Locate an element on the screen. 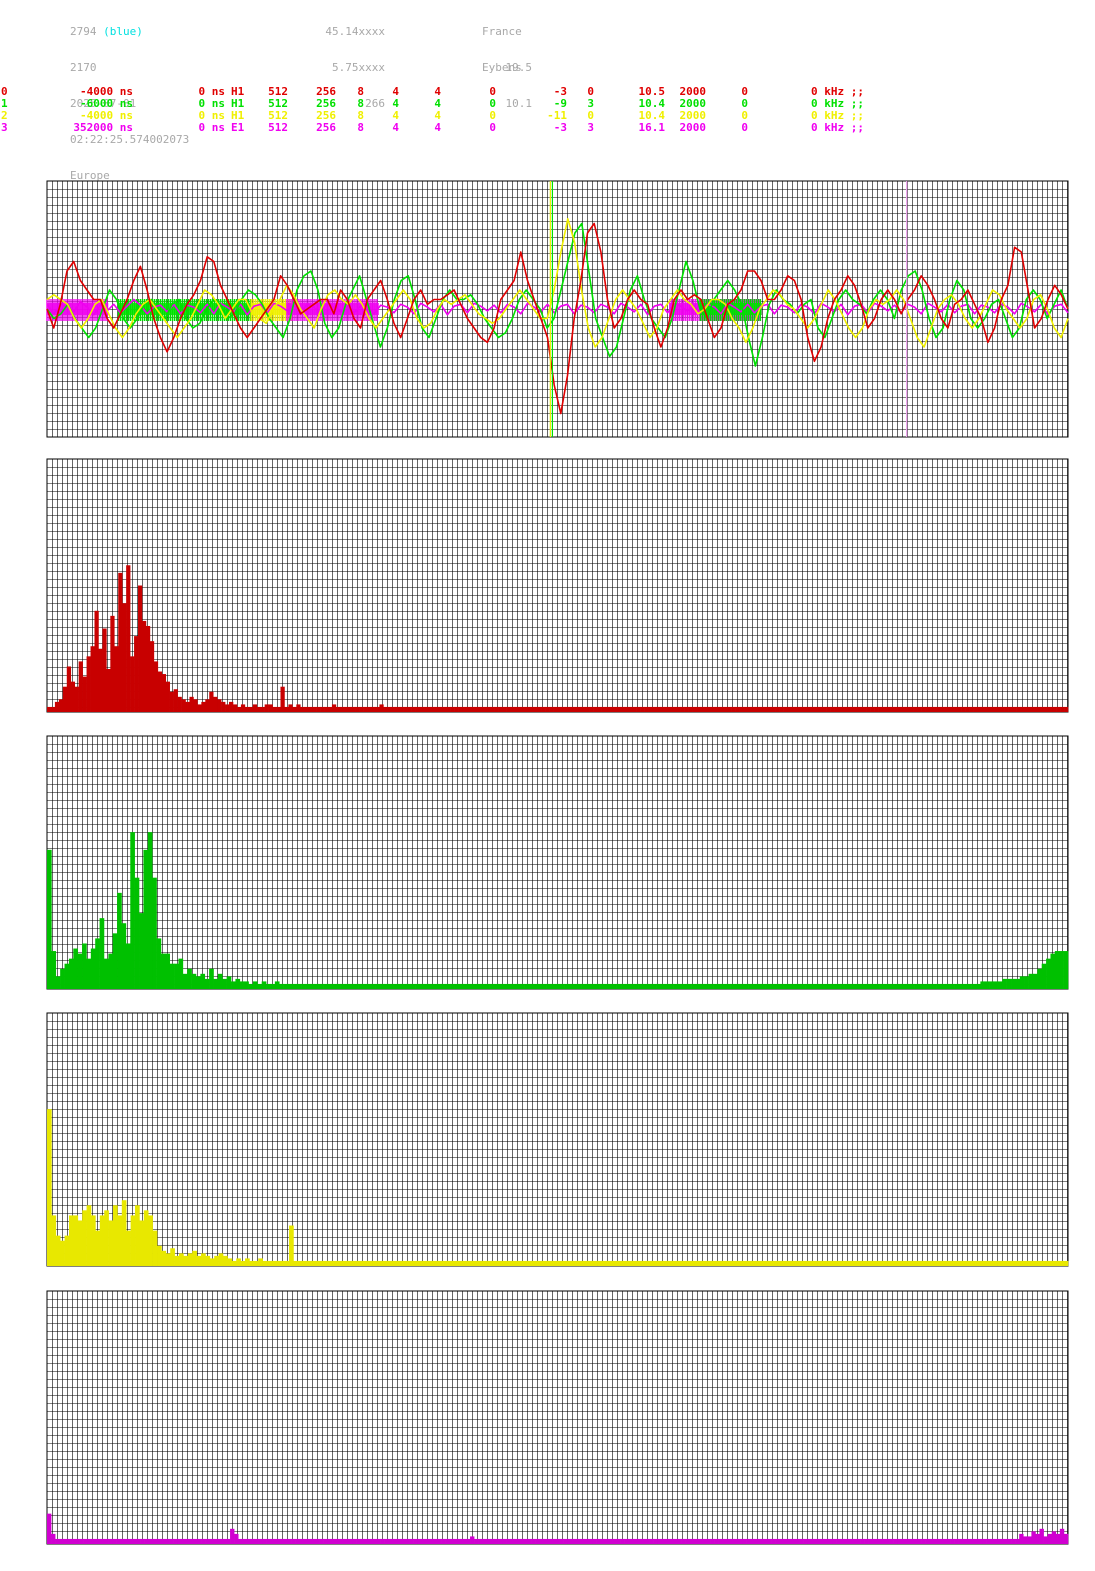  channel-c9: 2000 is located at coordinates (693, 127).